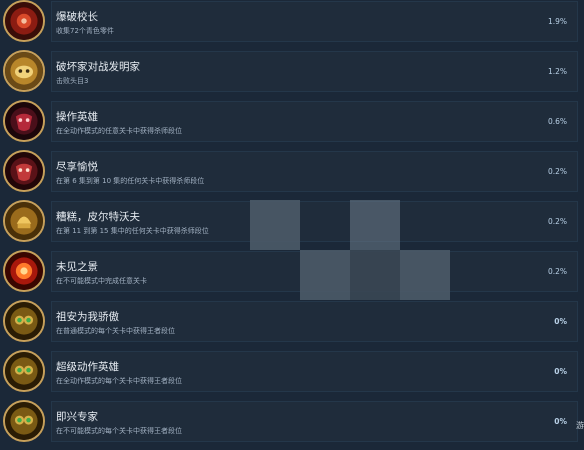 This screenshot has width=584, height=450. Describe the element at coordinates (24, 171) in the screenshot. I see `crimson-mask-medallion-icon` at that location.